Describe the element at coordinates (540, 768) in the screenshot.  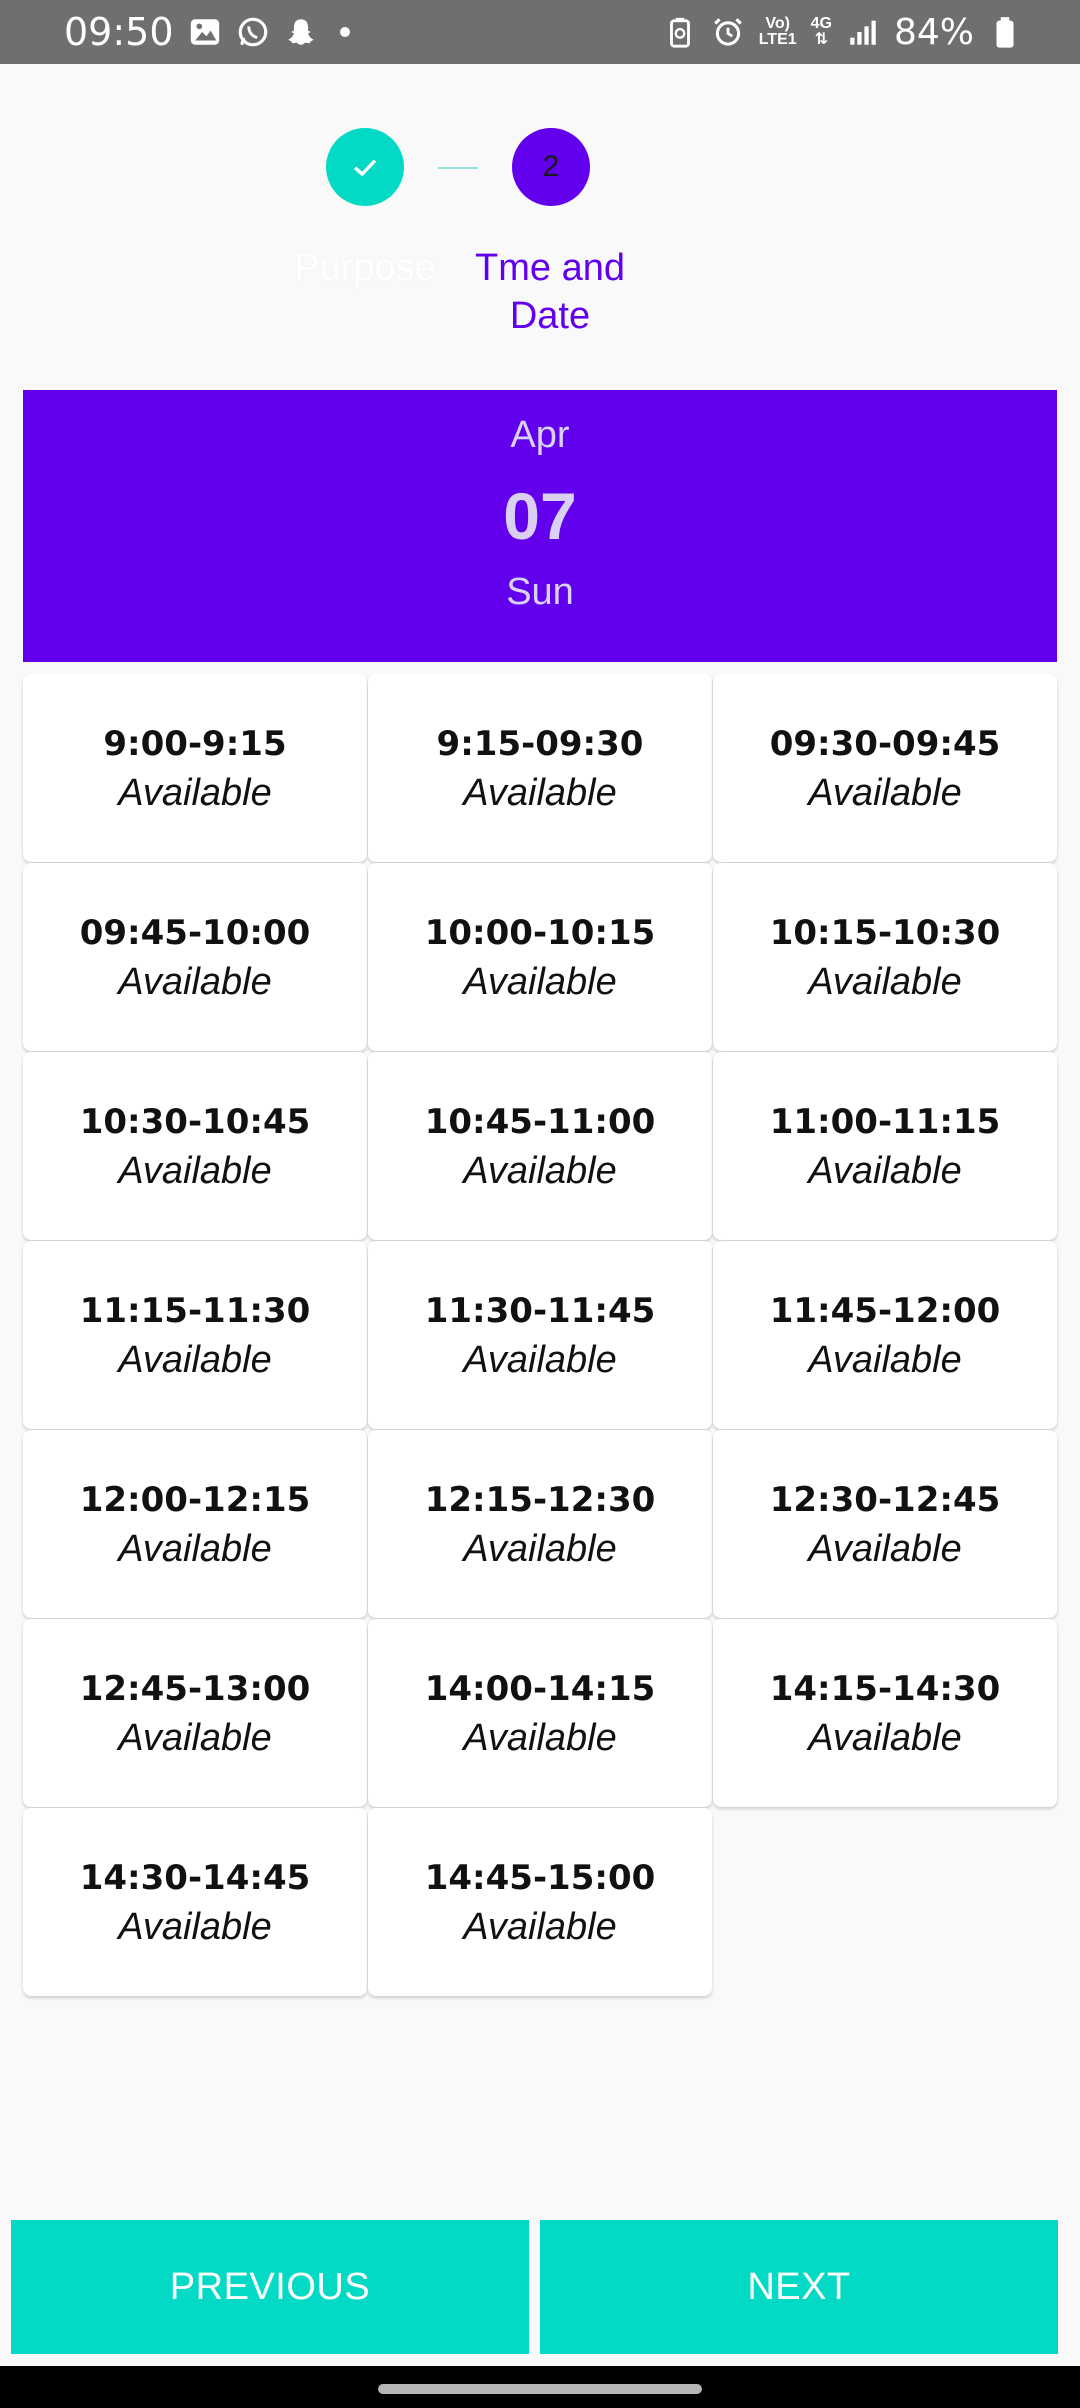
I see `time-slot-card: 9:15-09:30 Available` at that location.